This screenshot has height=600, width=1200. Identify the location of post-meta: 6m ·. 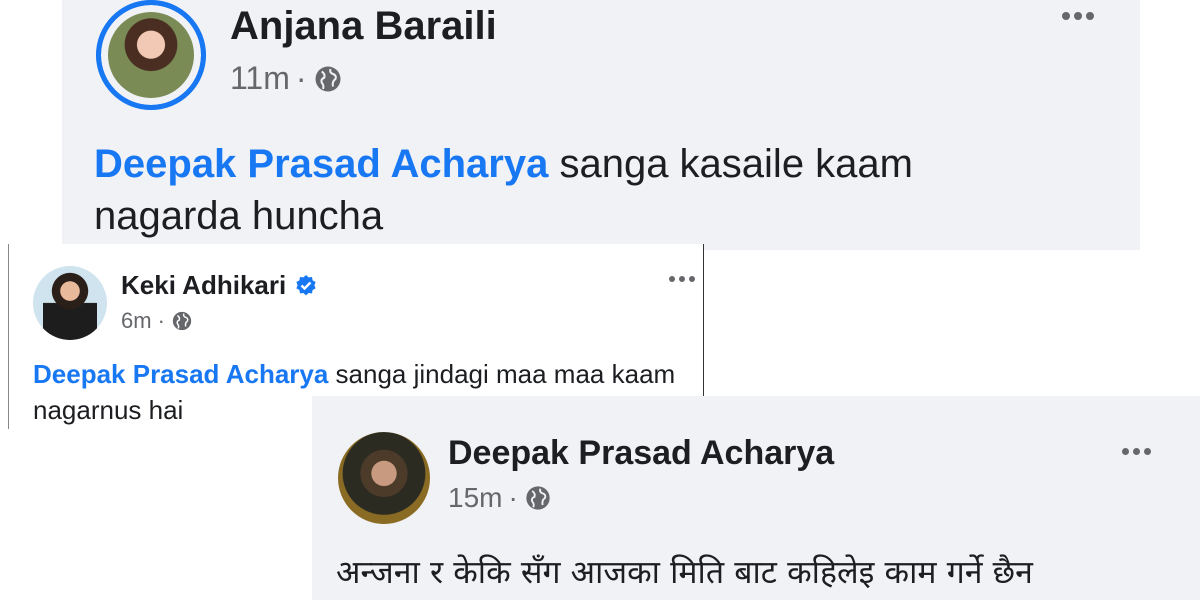
(157, 321).